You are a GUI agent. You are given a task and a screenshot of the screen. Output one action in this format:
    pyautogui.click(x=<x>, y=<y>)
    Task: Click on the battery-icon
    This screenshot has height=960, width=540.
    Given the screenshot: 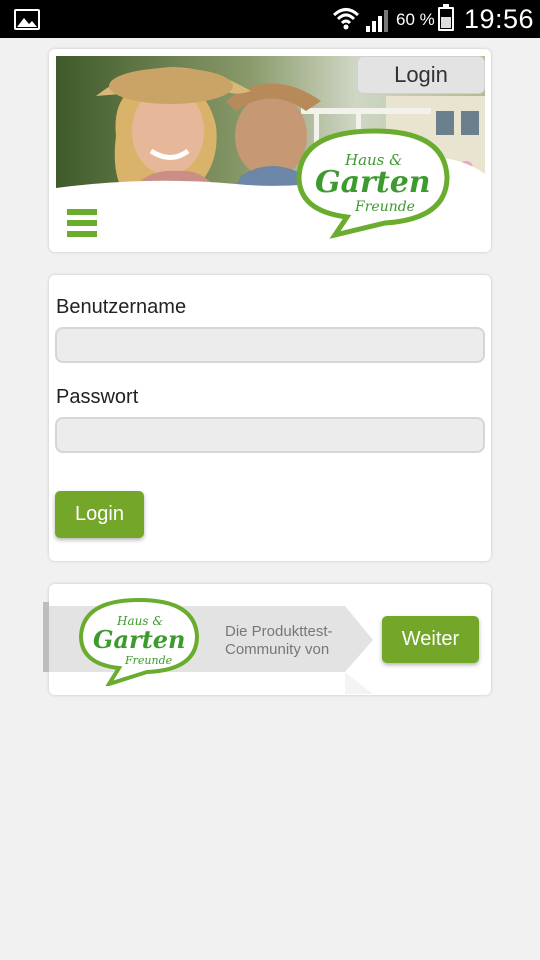 What is the action you would take?
    pyautogui.click(x=446, y=17)
    